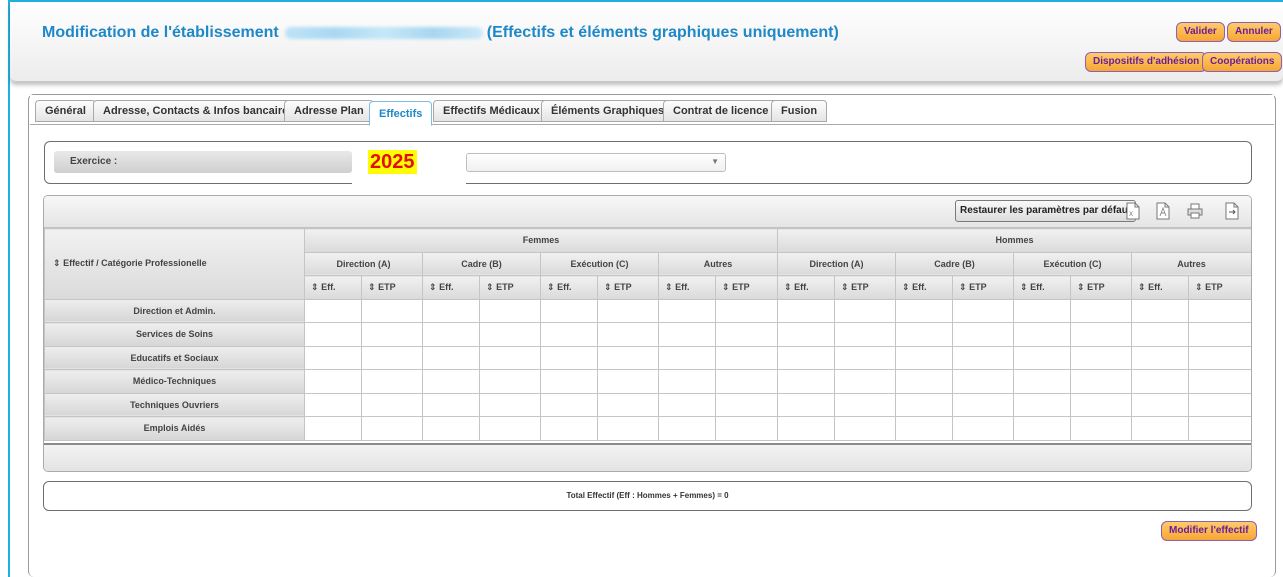  Describe the element at coordinates (799, 111) in the screenshot. I see `tab-fusion: Fusion` at that location.